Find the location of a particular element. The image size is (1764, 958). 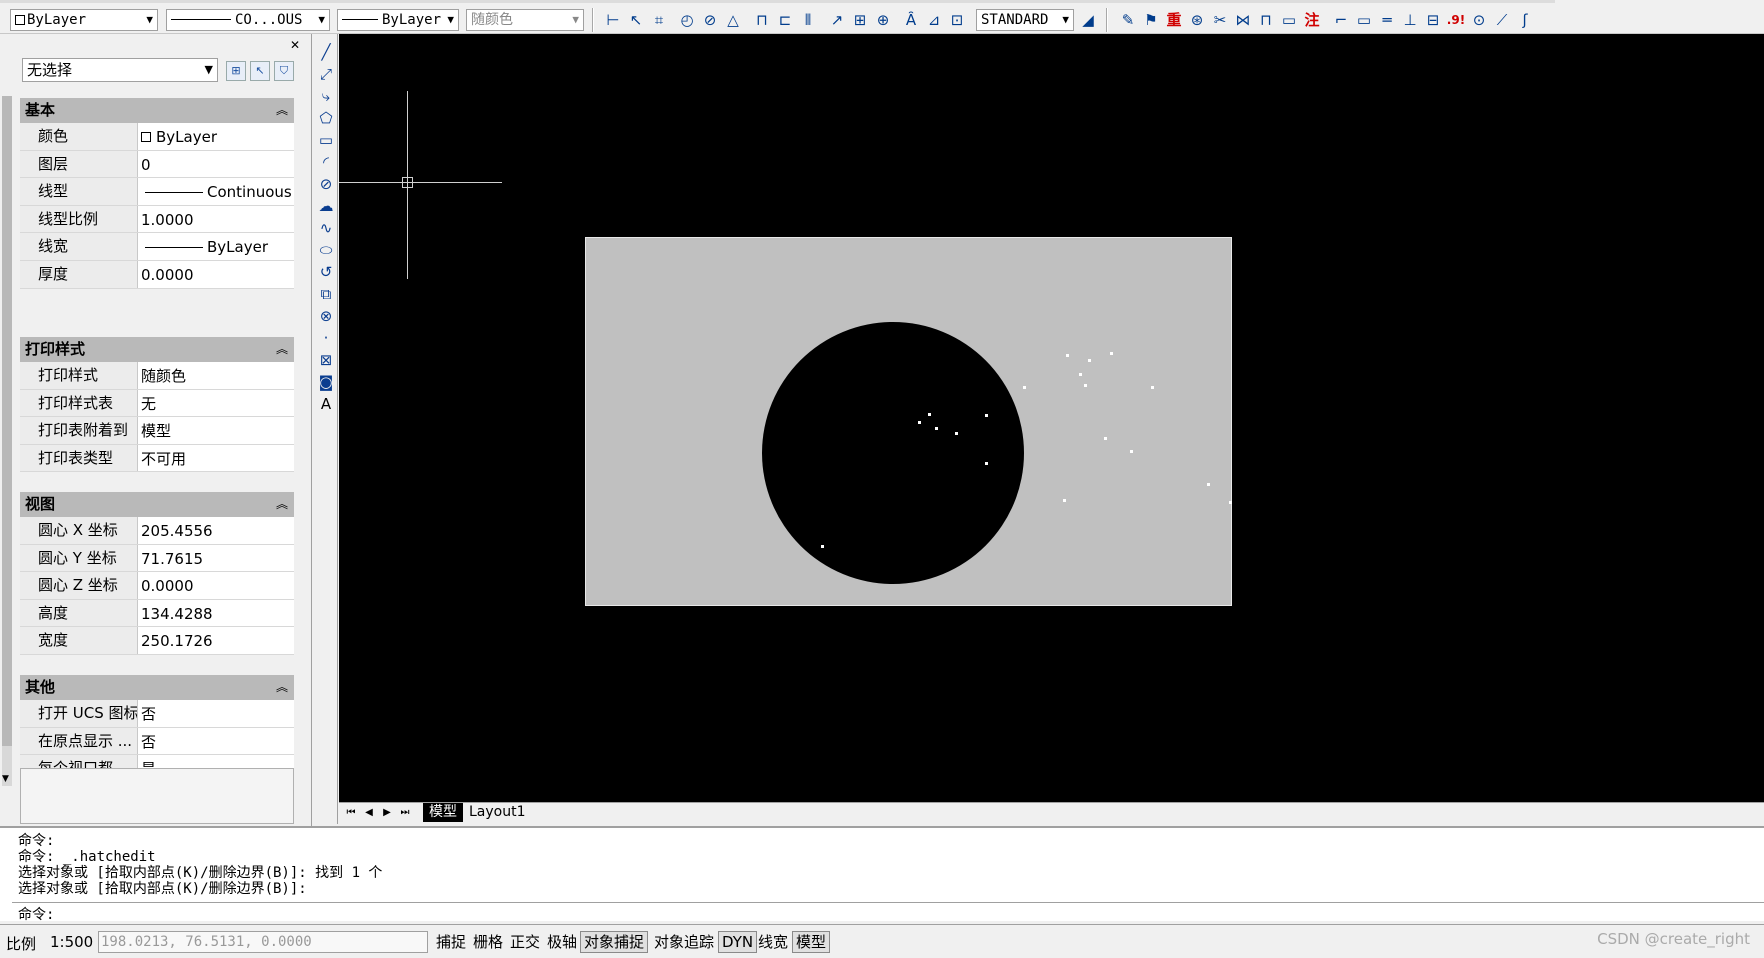

property-row: 高度 134.4288 is located at coordinates (157, 613).